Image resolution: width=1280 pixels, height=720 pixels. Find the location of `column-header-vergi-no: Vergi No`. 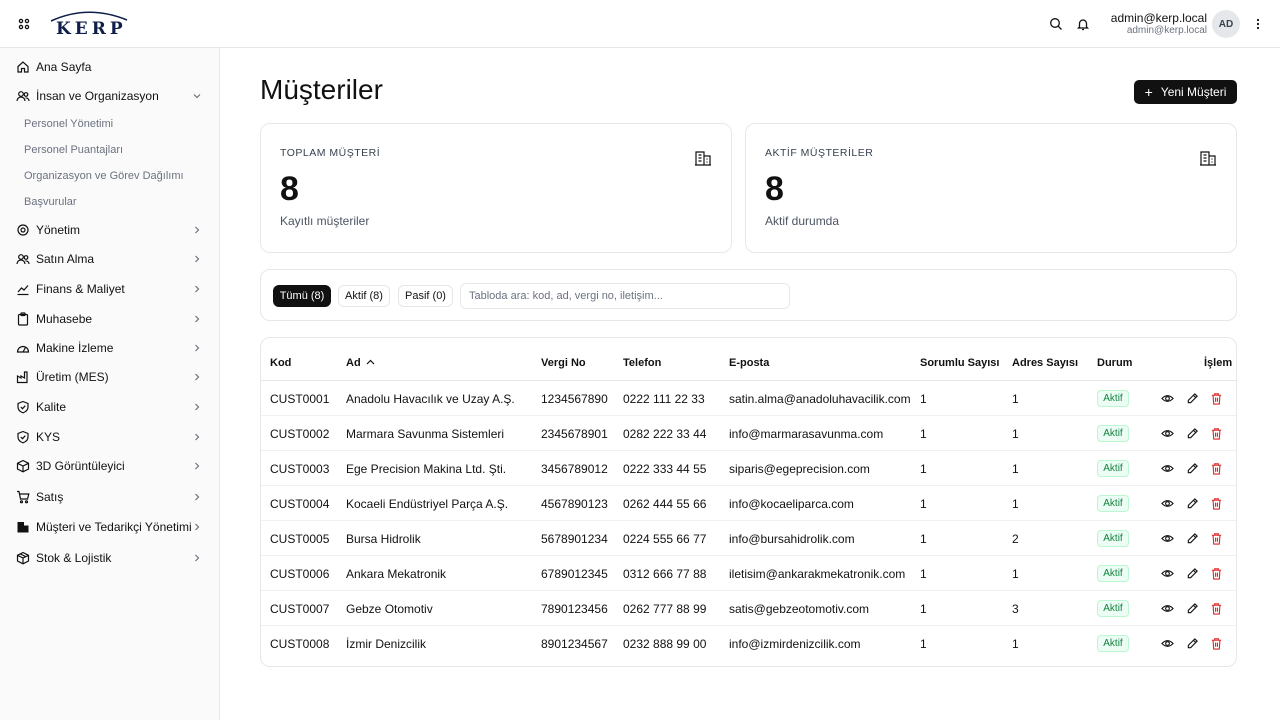

column-header-vergi-no: Vergi No is located at coordinates (563, 363).